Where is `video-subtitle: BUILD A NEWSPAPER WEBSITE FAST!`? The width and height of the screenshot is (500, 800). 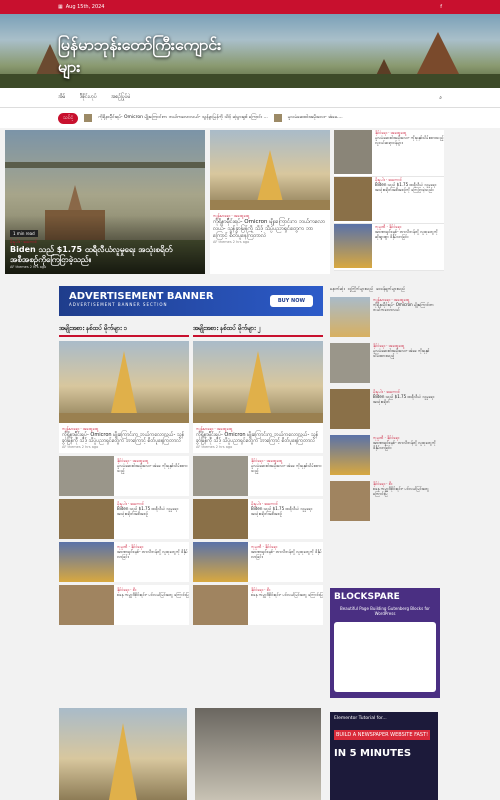
video-subtitle: BUILD A NEWSPAPER WEBSITE FAST! is located at coordinates (382, 735).